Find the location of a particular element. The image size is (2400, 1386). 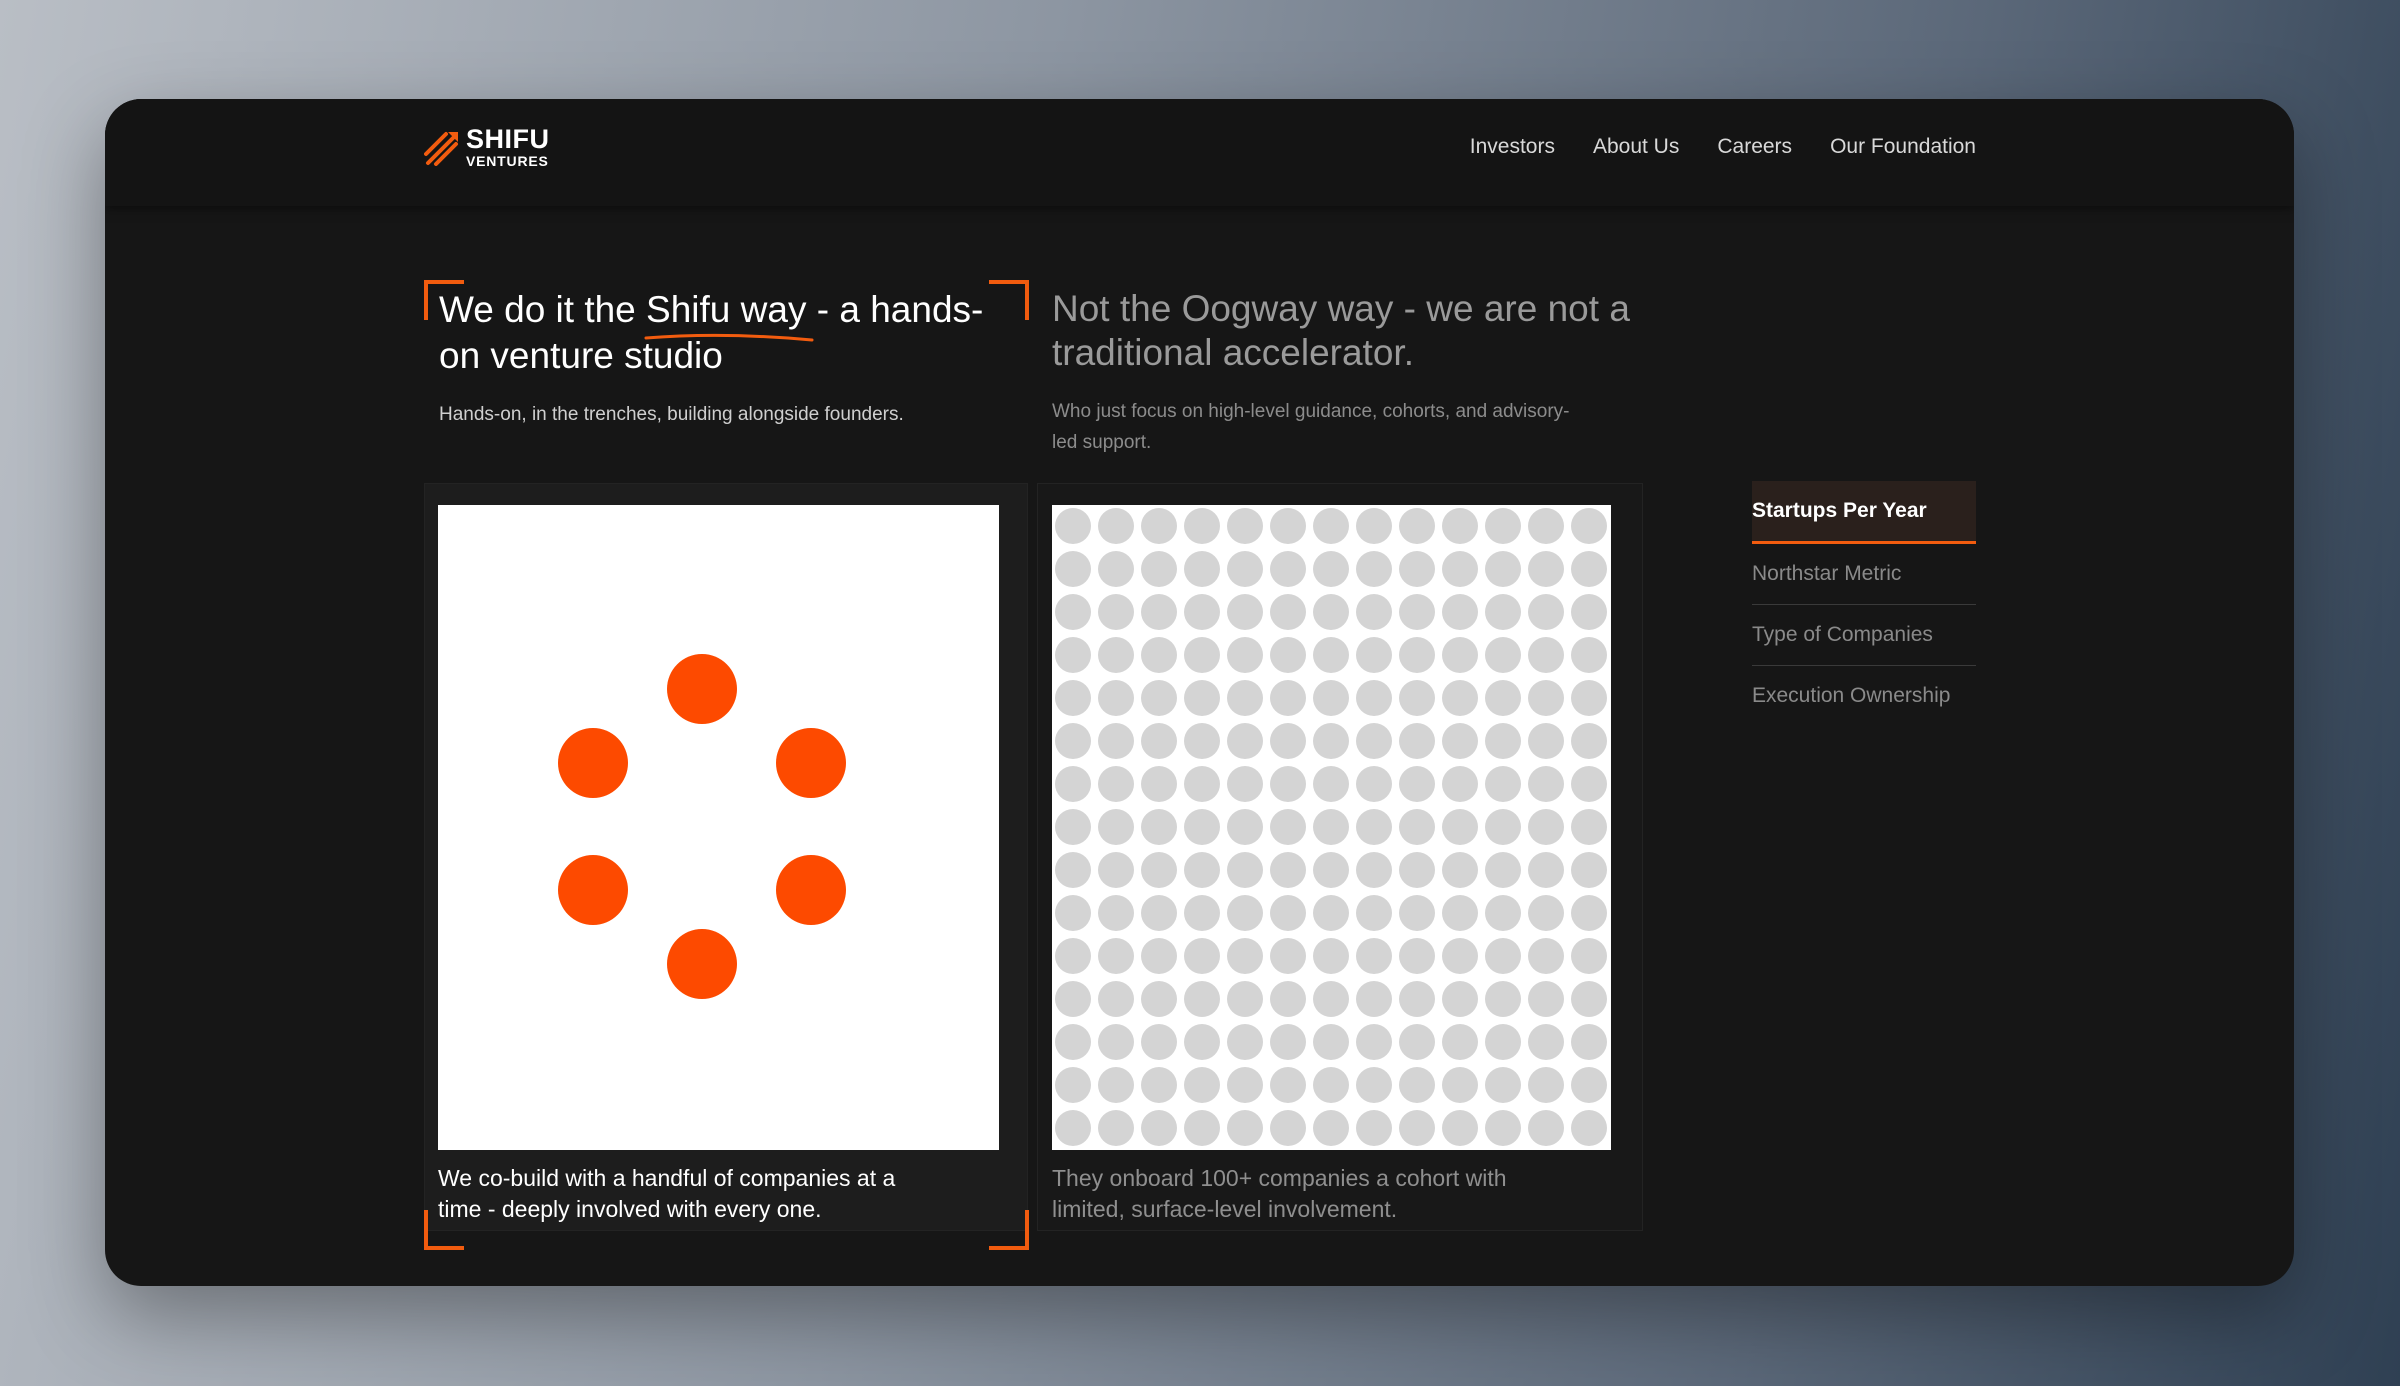

tab-execution-ownership: Execution Ownership is located at coordinates (1864, 696).